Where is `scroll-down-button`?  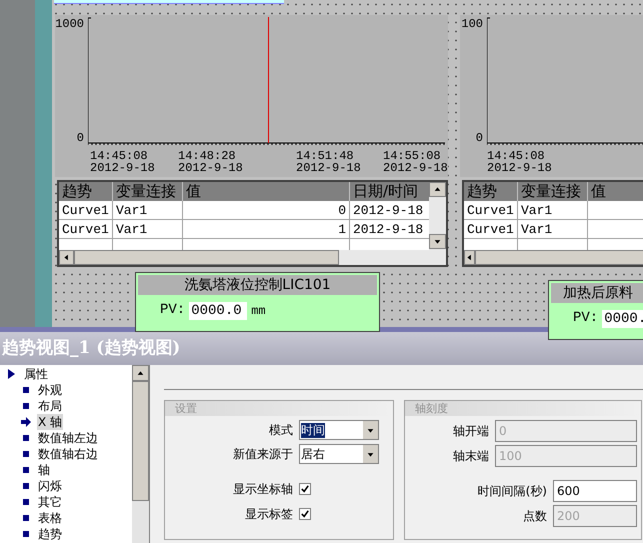
scroll-down-button is located at coordinates (437, 241).